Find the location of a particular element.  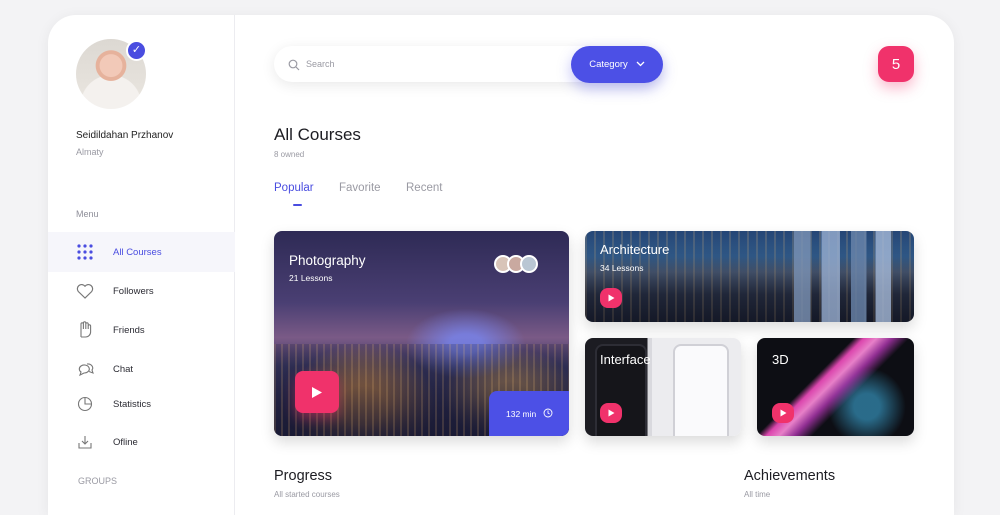

sidebar-item-all-courses: All Courses is located at coordinates (141, 252).